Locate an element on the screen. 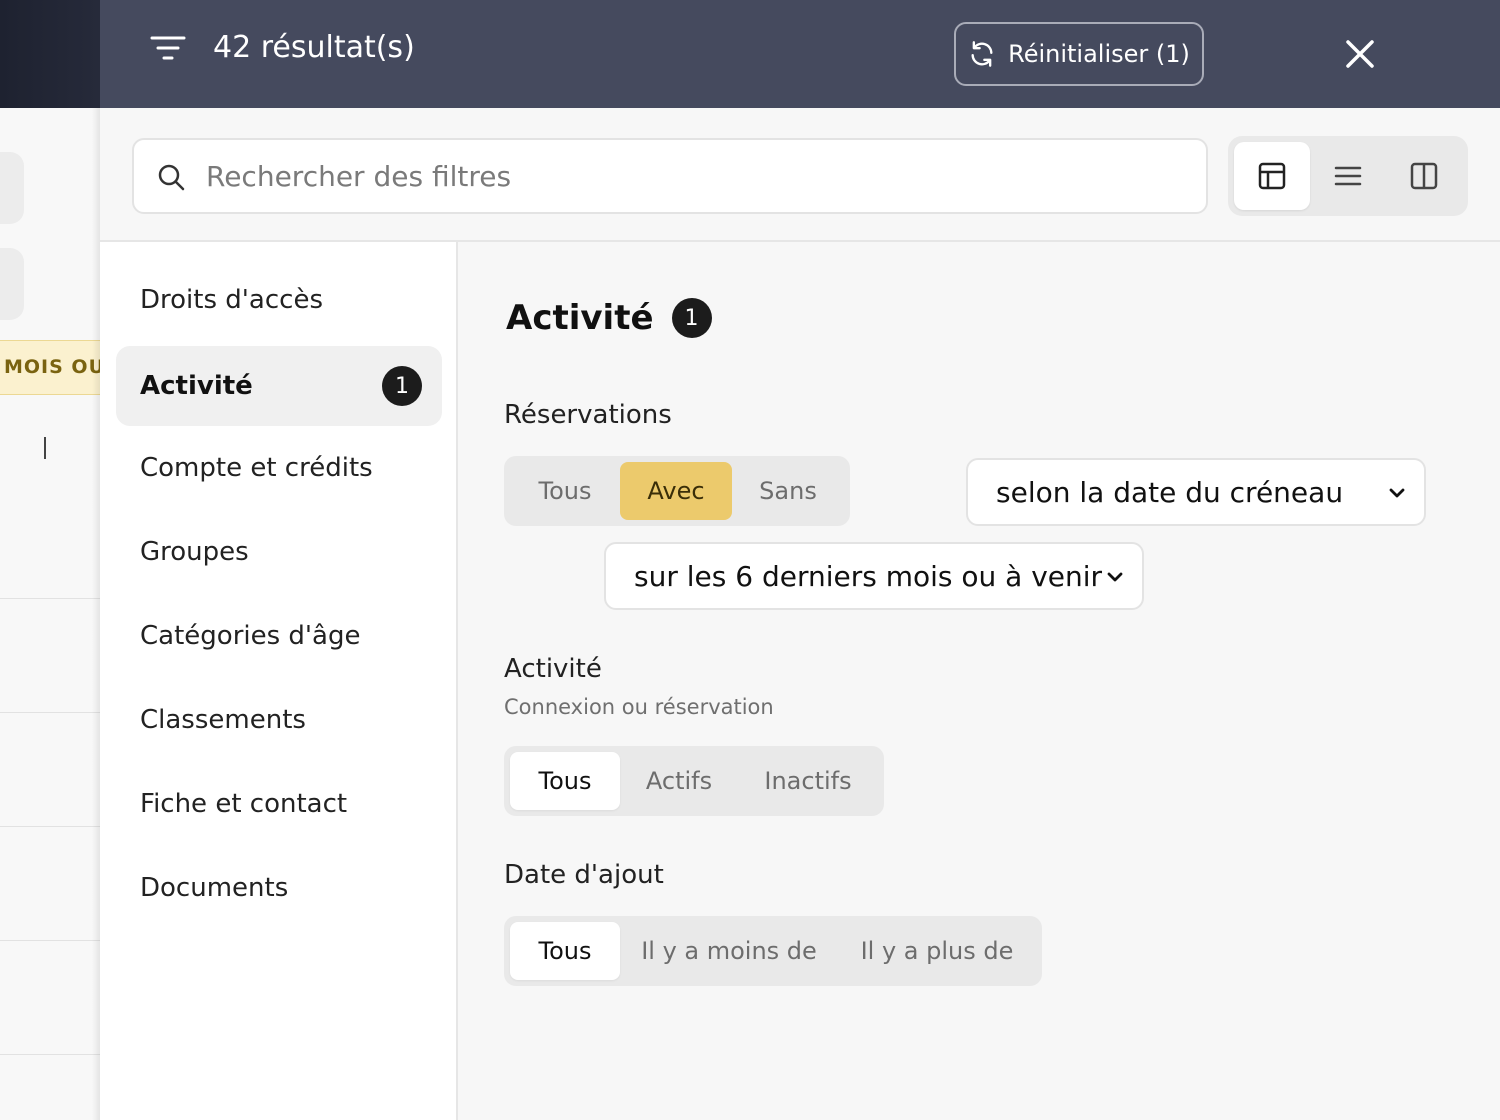 The image size is (1500, 1120). background-badge: MOIS OU is located at coordinates (50, 367).